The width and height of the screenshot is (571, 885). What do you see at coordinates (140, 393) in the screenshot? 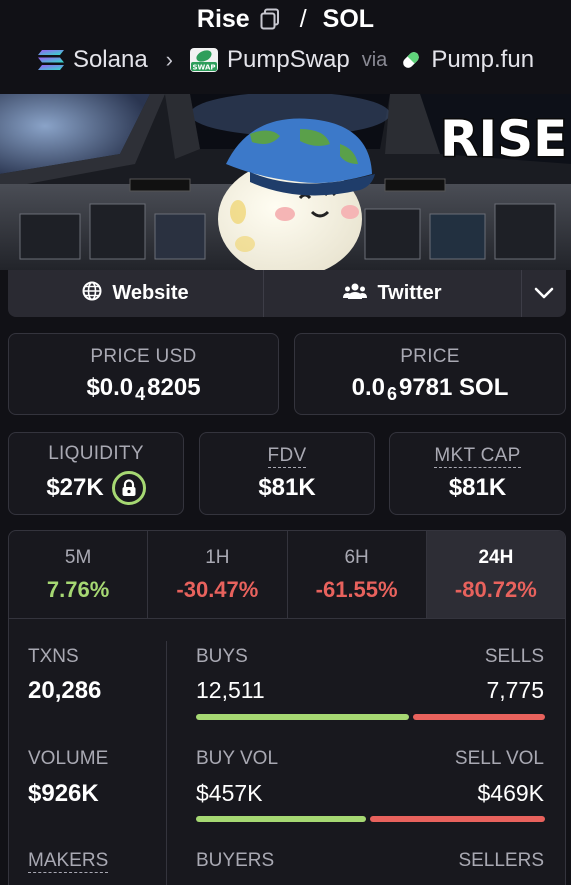
I see `price-usd-zero-count: 4` at bounding box center [140, 393].